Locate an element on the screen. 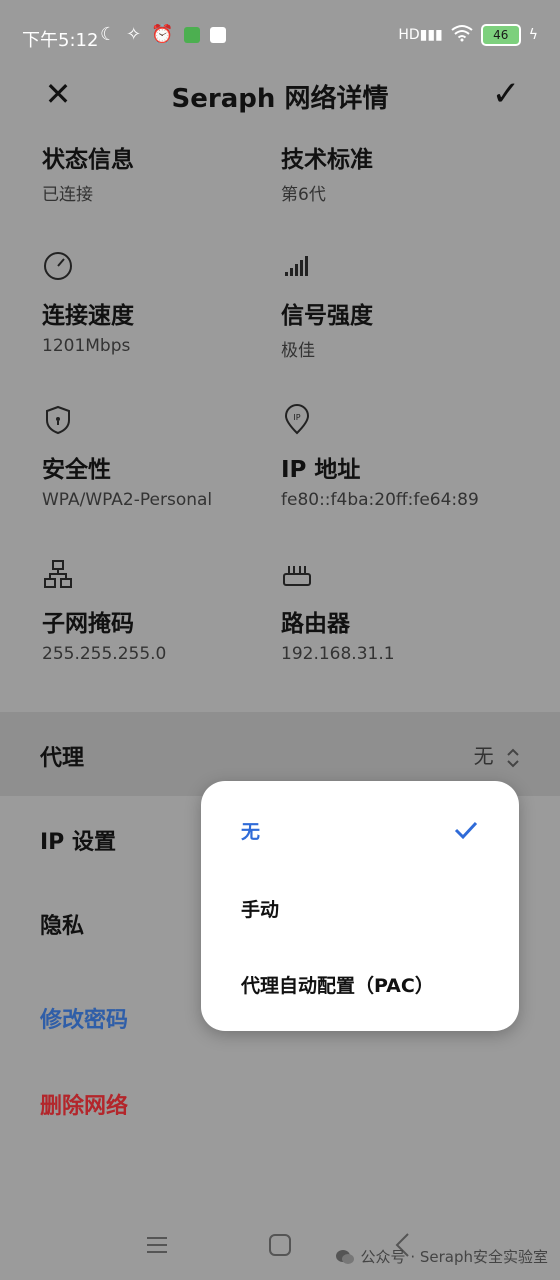 This screenshot has width=560, height=1280. option-pac: 代理自动配置（PAC） is located at coordinates (337, 984).